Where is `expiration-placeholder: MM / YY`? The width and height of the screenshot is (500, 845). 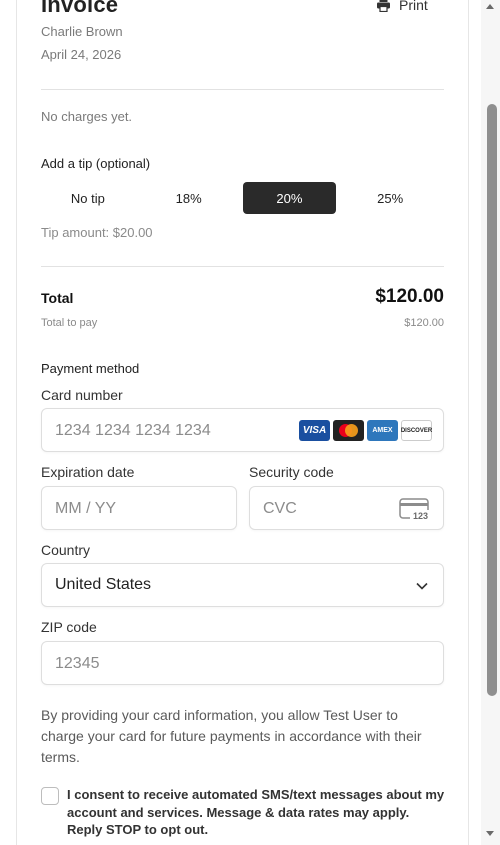 expiration-placeholder: MM / YY is located at coordinates (86, 508).